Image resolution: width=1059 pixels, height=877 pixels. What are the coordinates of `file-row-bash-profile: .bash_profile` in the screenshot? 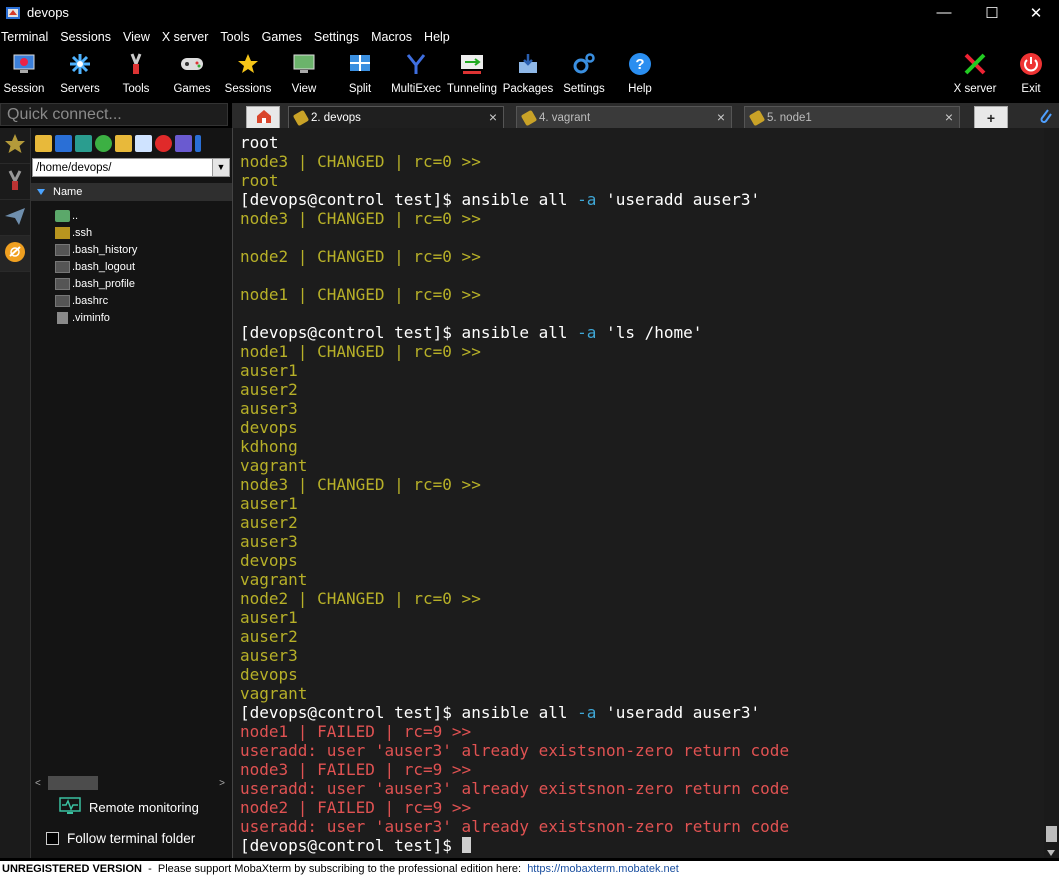 It's located at (131, 283).